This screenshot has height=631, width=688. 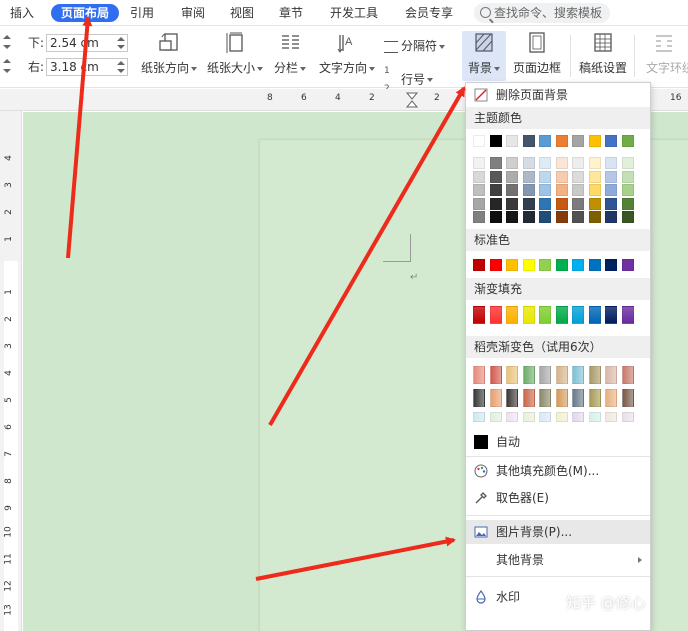 What do you see at coordinates (603, 56) in the screenshot?
I see `grid-paper-button: 稿纸设置` at bounding box center [603, 56].